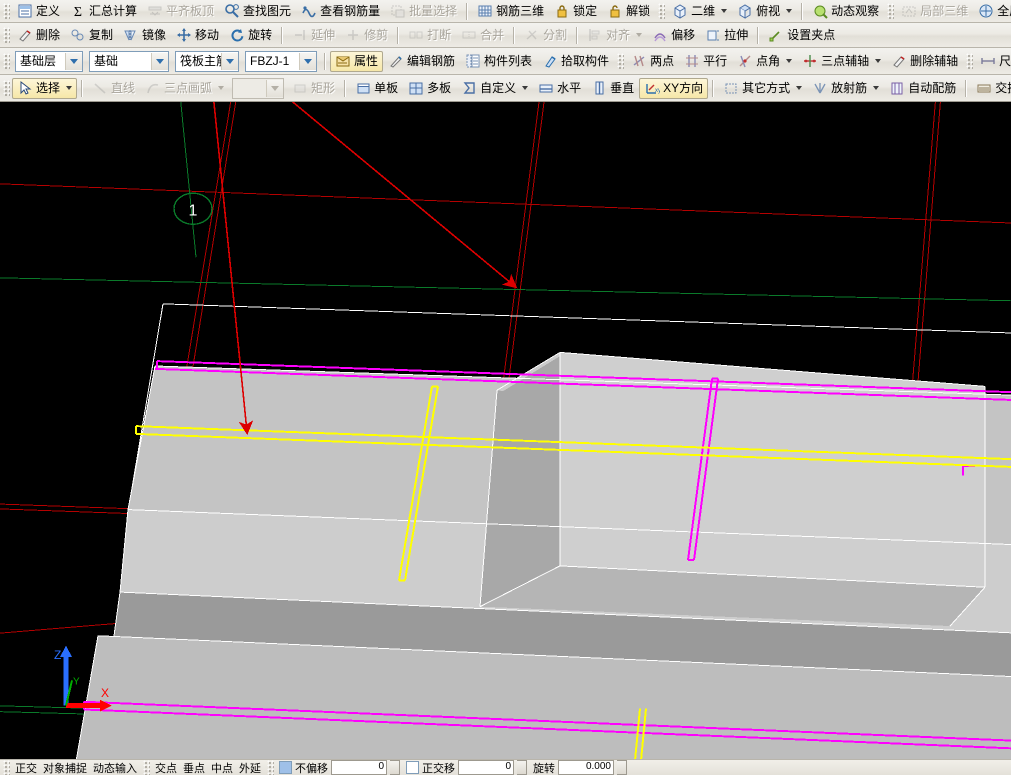 Image resolution: width=1011 pixels, height=775 pixels. I want to click on statusbar-object-snap-toggle: 对象捕捉, so click(65, 768).